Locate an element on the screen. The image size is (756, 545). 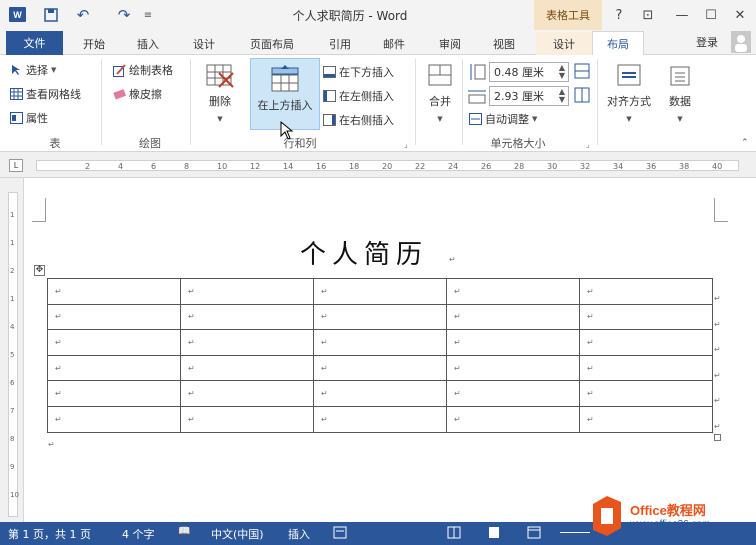
undo-icon: ↶ is located at coordinates (83, 15).